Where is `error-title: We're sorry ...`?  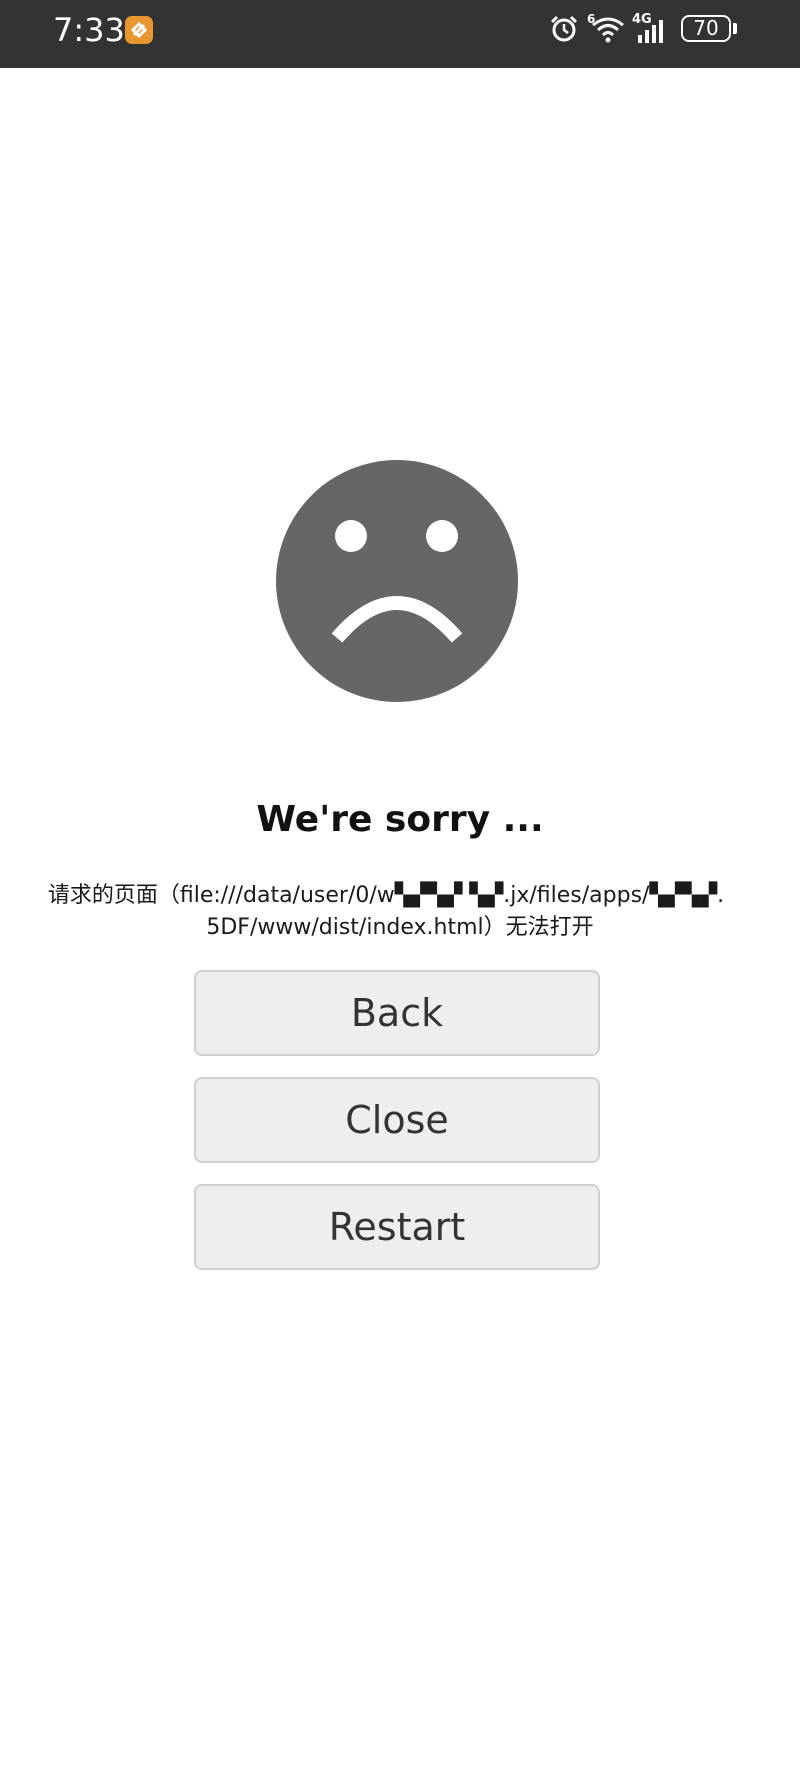 error-title: We're sorry ... is located at coordinates (400, 819).